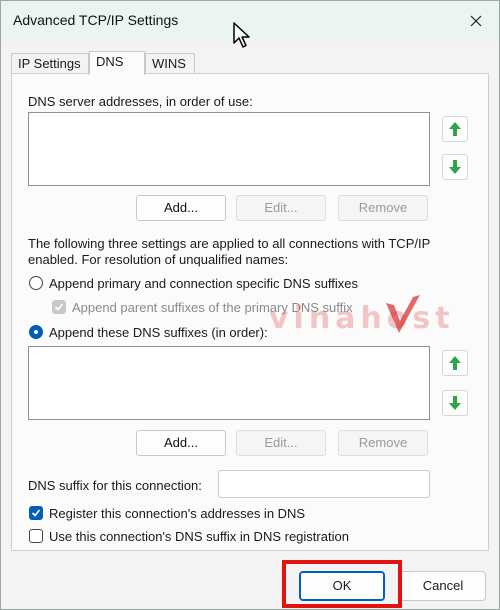 The width and height of the screenshot is (500, 610). Describe the element at coordinates (443, 586) in the screenshot. I see `cancel-button: Cancel` at that location.